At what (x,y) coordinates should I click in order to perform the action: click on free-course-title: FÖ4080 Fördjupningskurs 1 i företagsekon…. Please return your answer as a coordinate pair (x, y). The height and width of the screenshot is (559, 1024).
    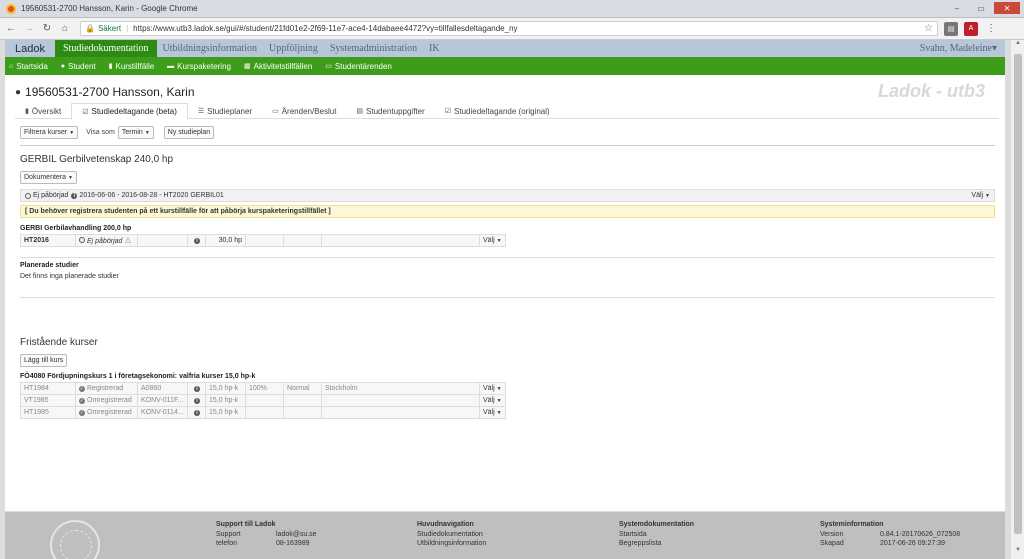
    Looking at the image, I should click on (138, 376).